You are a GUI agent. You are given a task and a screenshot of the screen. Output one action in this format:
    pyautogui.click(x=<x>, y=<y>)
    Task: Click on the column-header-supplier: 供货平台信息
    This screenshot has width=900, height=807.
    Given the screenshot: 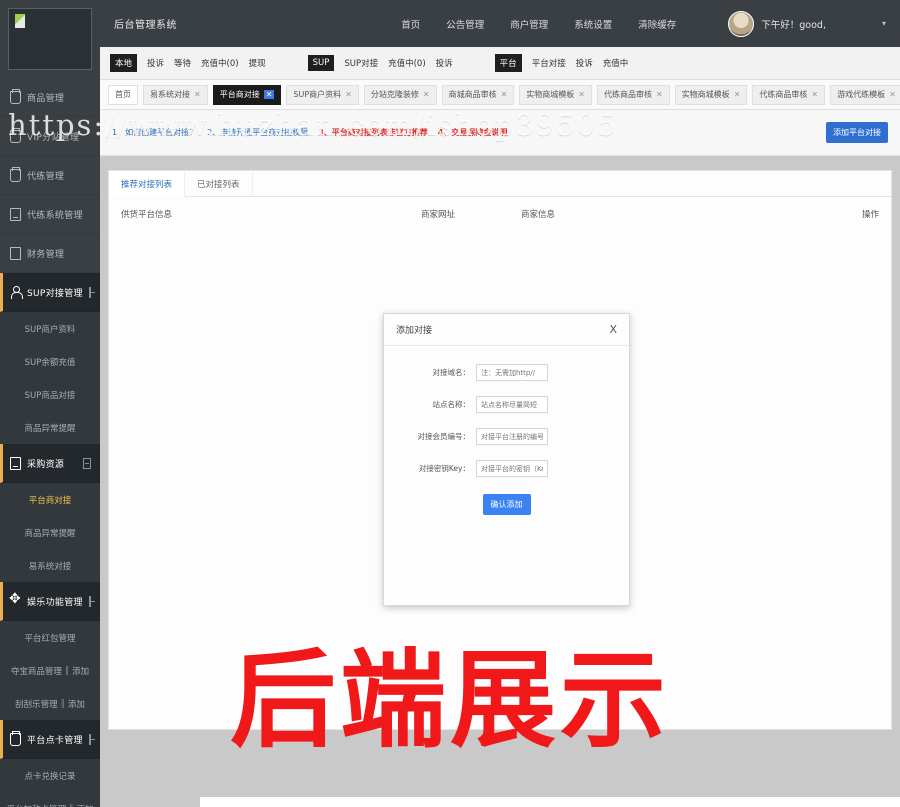 What is the action you would take?
    pyautogui.click(x=147, y=215)
    